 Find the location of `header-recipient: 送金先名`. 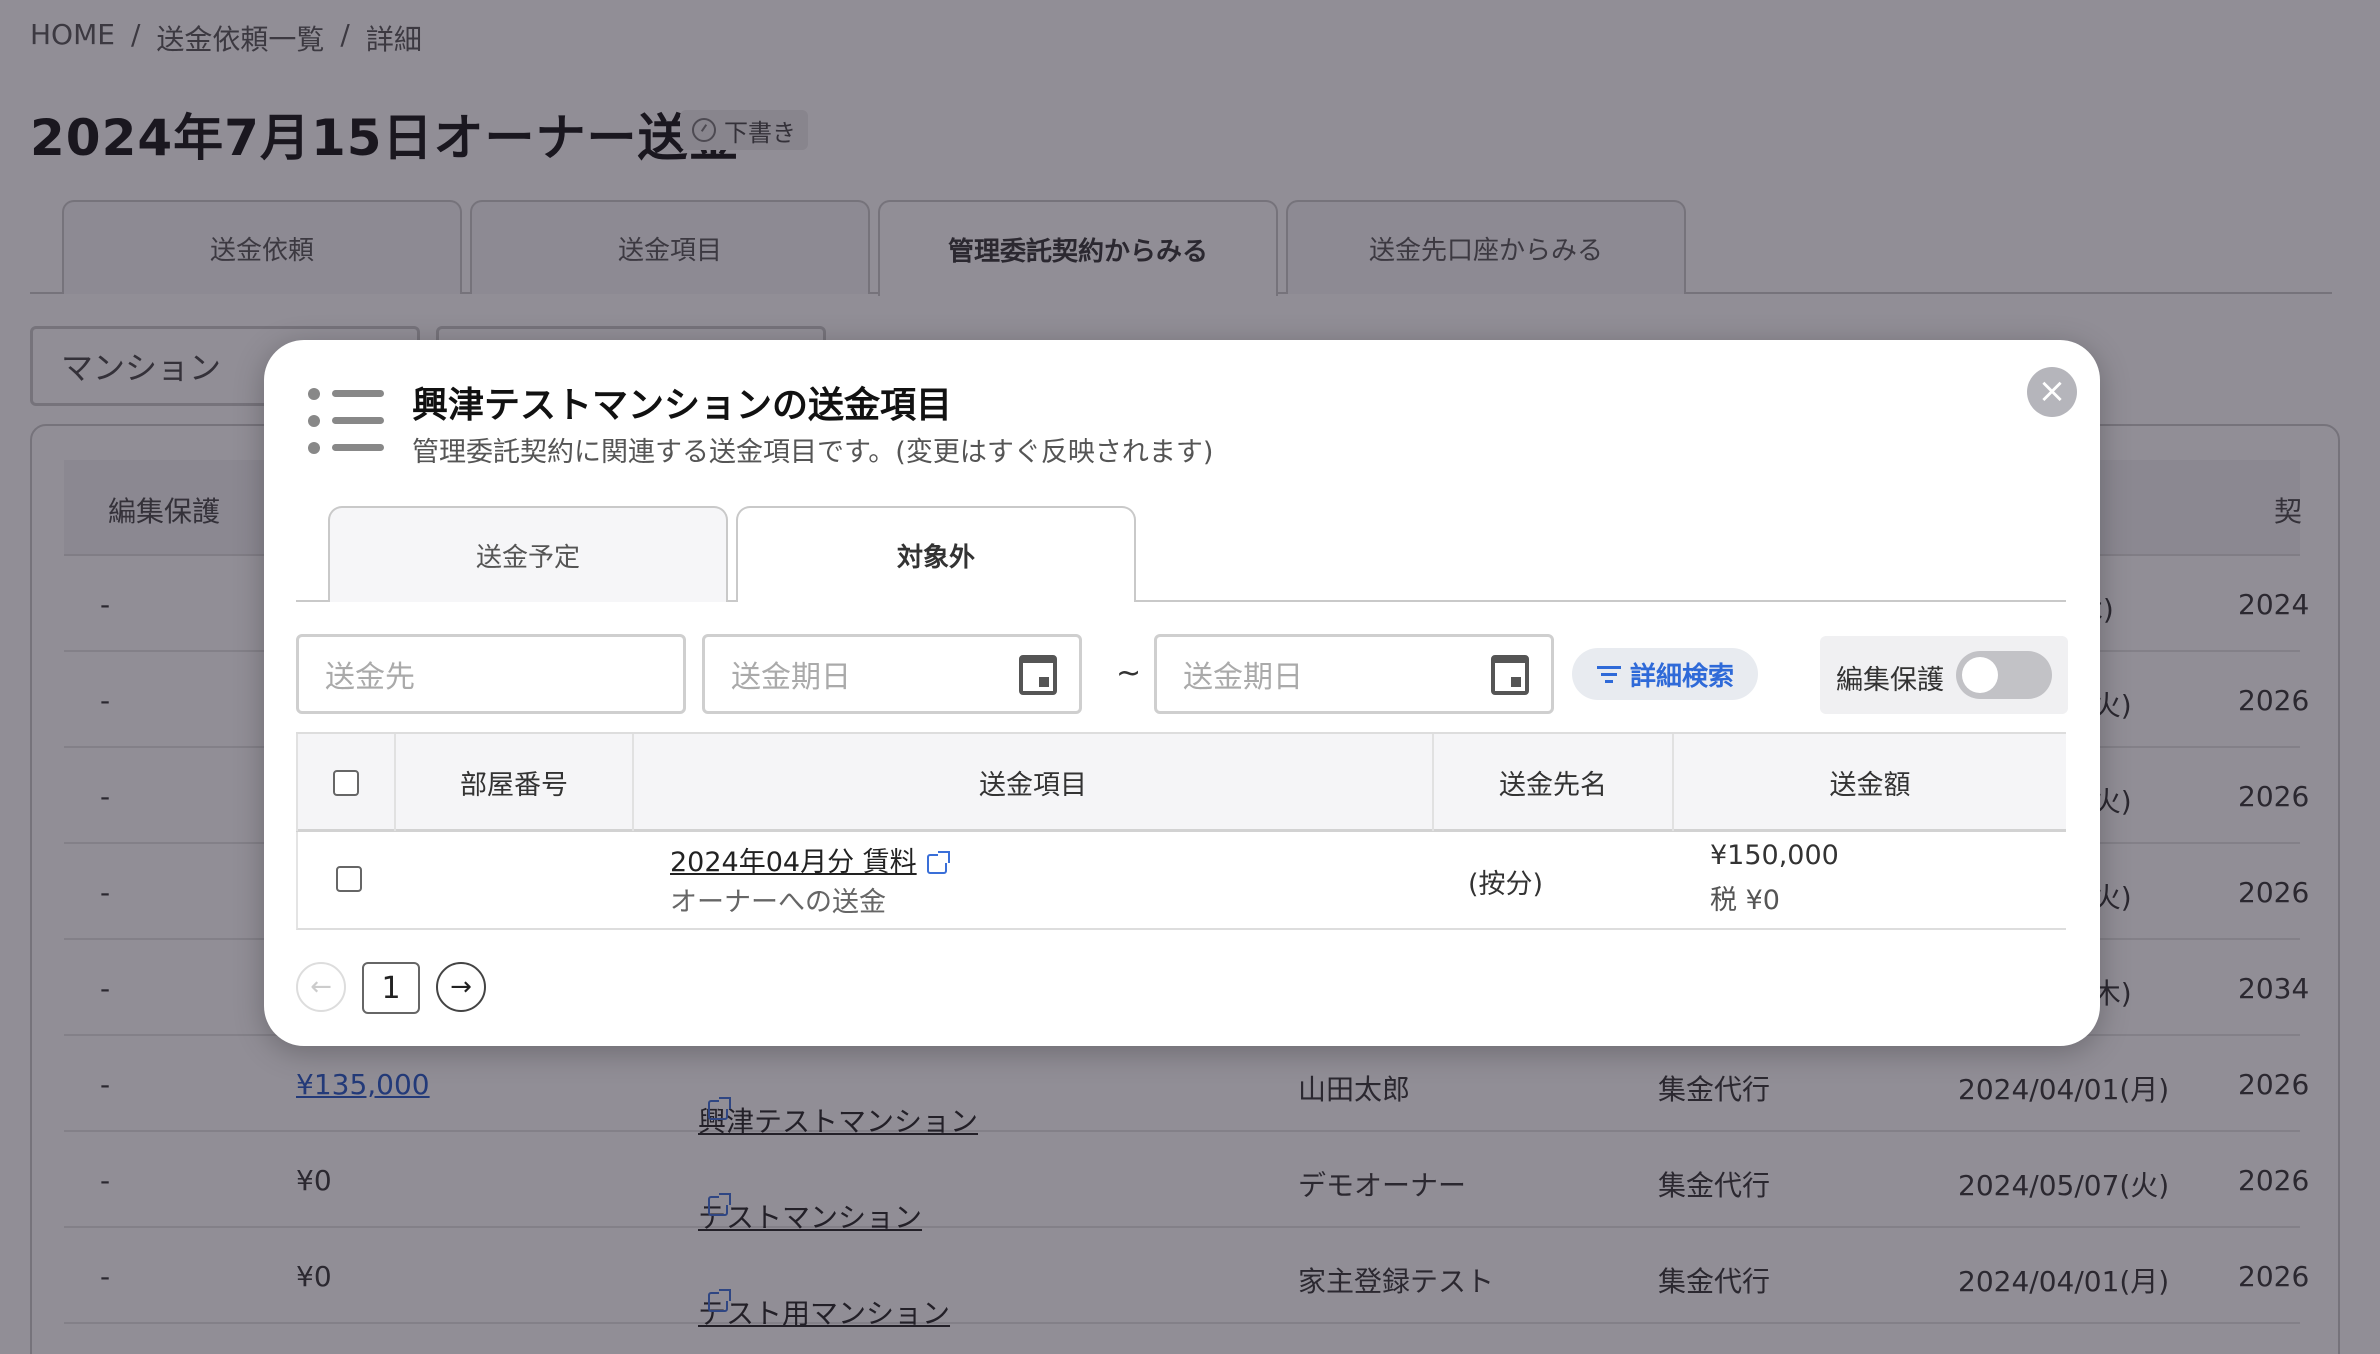

header-recipient: 送金先名 is located at coordinates (1554, 782).